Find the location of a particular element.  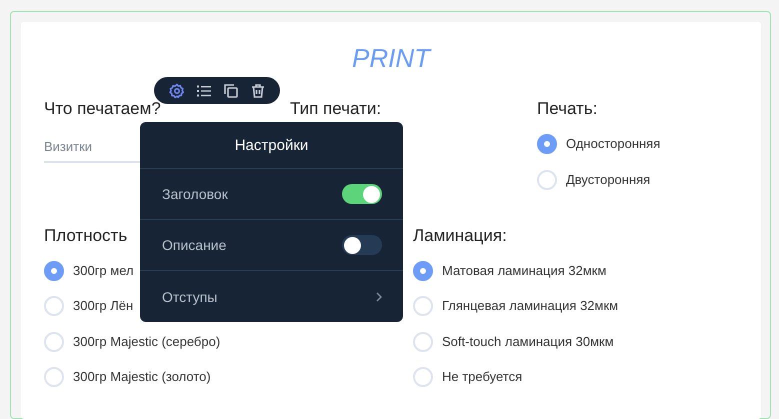

field-label: Печать: is located at coordinates (567, 109).